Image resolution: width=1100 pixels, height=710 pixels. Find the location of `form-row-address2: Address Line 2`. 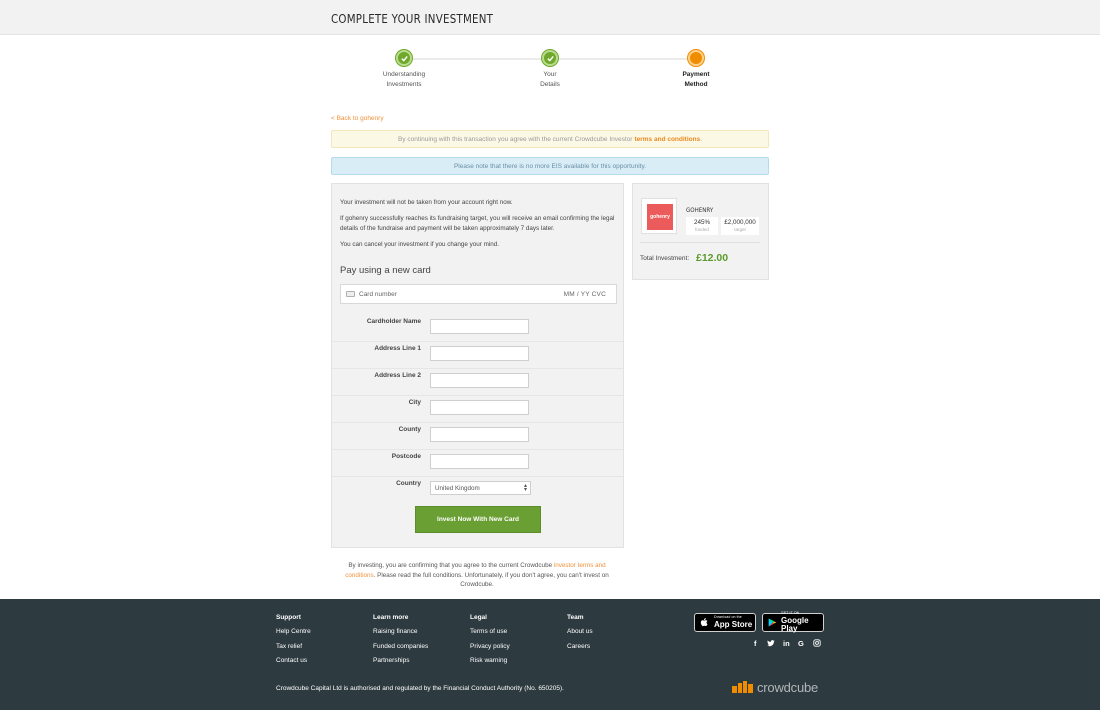

form-row-address2: Address Line 2 is located at coordinates (477, 382).